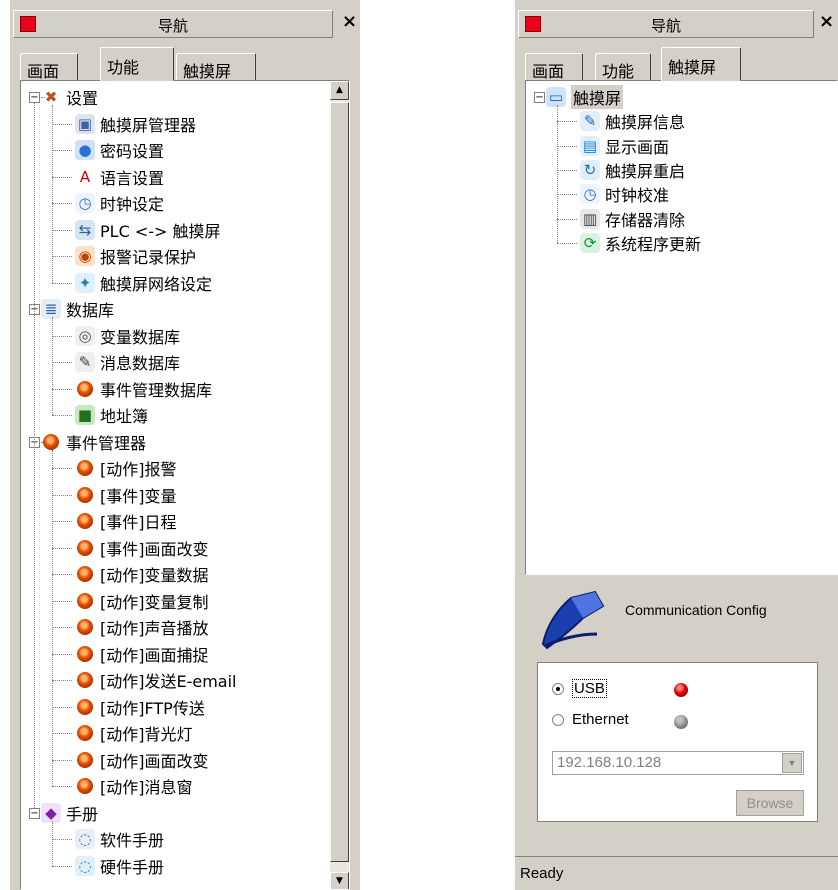 The image size is (838, 890). Describe the element at coordinates (632, 219) in the screenshot. I see `tree-item: ▥ 存储器清除` at that location.